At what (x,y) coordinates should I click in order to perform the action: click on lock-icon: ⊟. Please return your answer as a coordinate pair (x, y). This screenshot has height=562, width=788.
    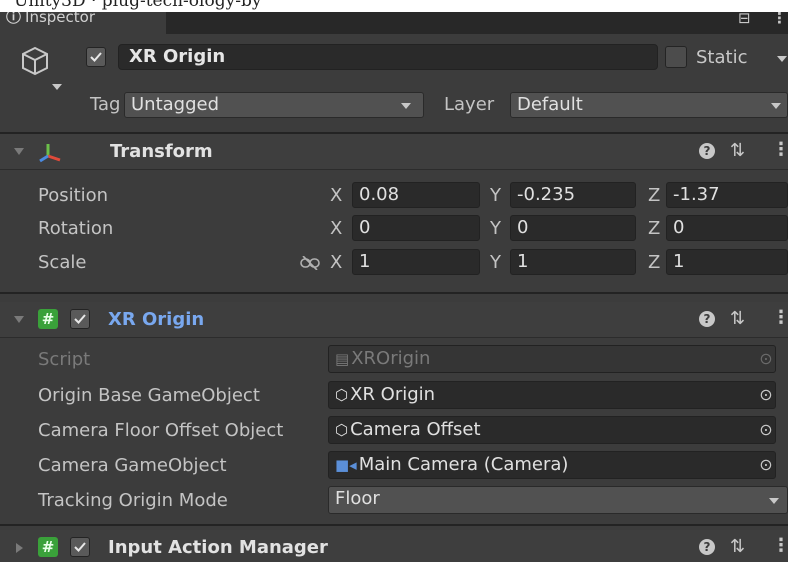
    Looking at the image, I should click on (744, 18).